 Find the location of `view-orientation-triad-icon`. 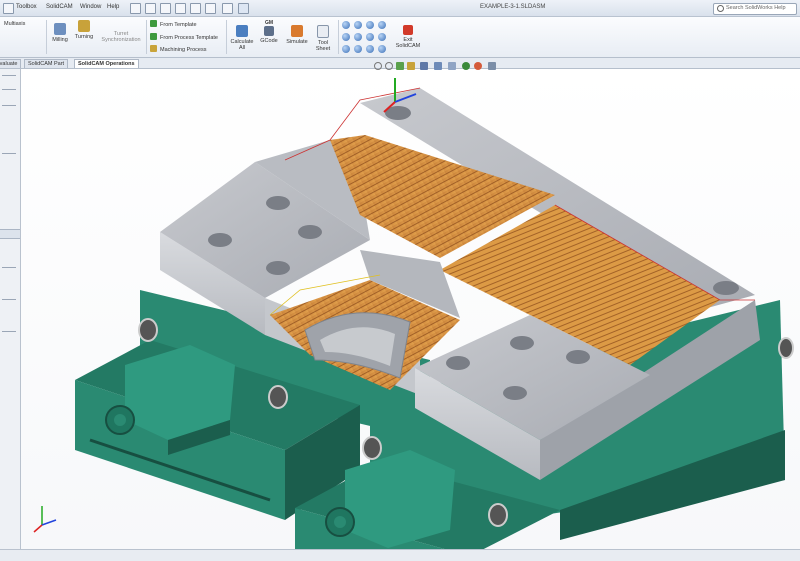

view-orientation-triad-icon is located at coordinates (45, 519).